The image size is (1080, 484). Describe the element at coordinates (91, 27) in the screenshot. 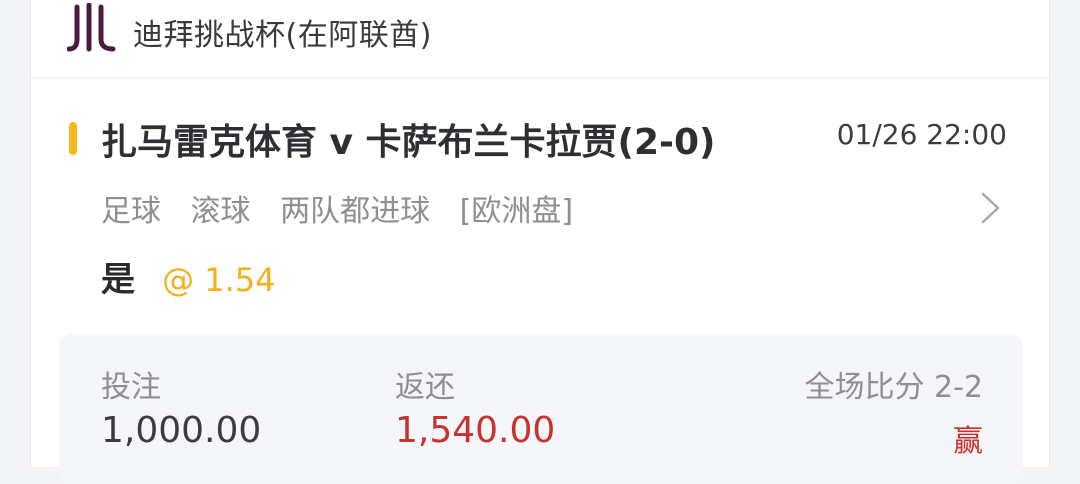

I see `brand-logo-icon` at that location.